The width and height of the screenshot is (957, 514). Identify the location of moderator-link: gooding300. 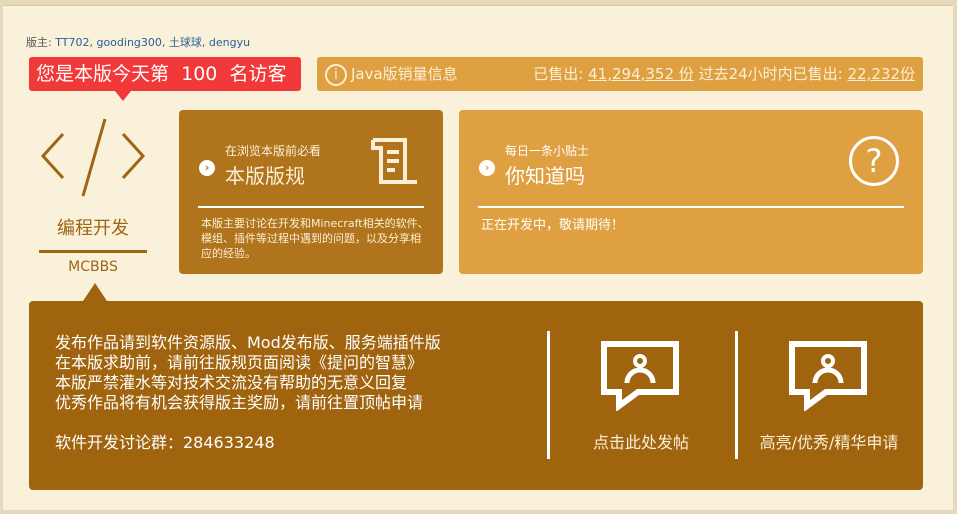
(128, 42).